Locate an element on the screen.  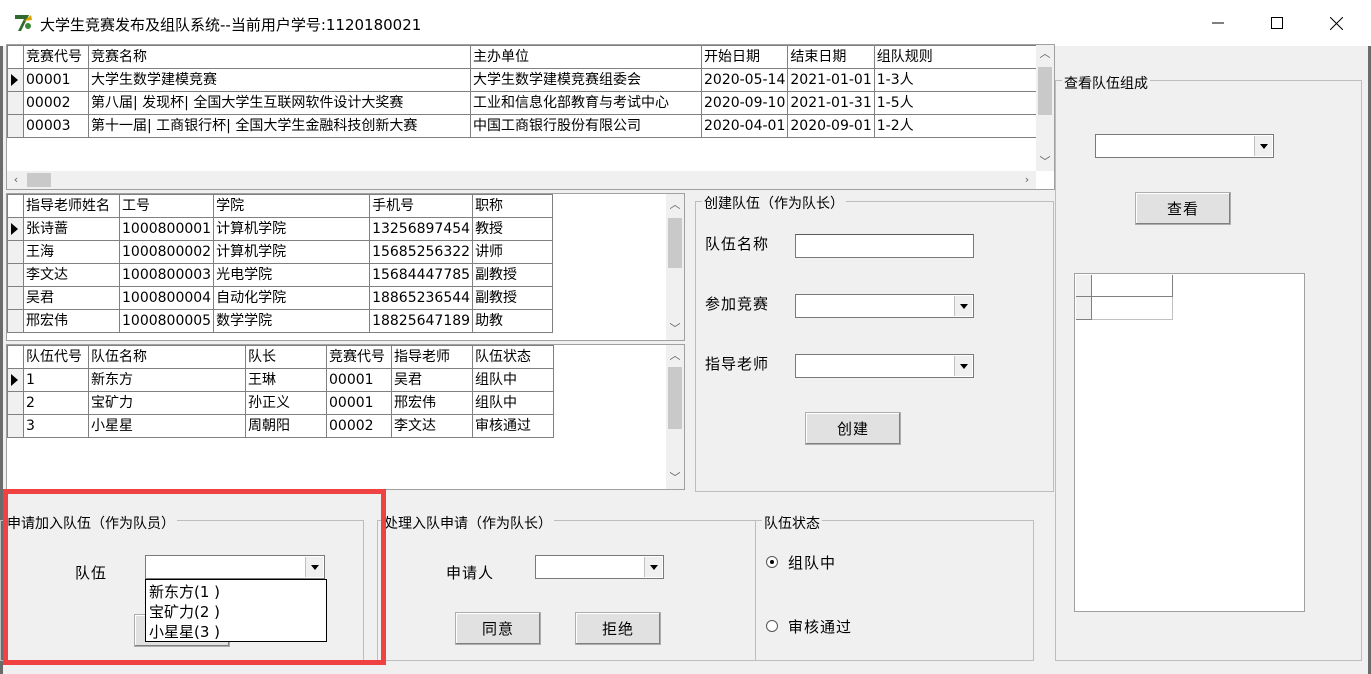
table-cell: 2 is located at coordinates (56, 403).